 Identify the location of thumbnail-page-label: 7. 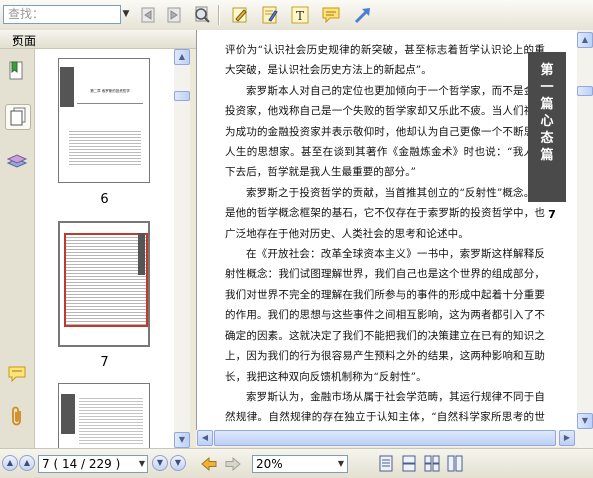
(104, 362).